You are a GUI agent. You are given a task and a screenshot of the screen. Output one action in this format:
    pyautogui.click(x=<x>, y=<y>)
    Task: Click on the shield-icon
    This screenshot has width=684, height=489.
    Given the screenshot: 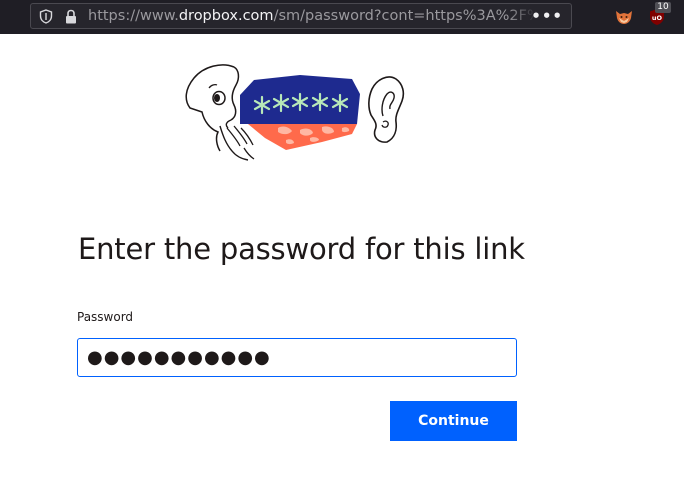 What is the action you would take?
    pyautogui.click(x=46, y=16)
    